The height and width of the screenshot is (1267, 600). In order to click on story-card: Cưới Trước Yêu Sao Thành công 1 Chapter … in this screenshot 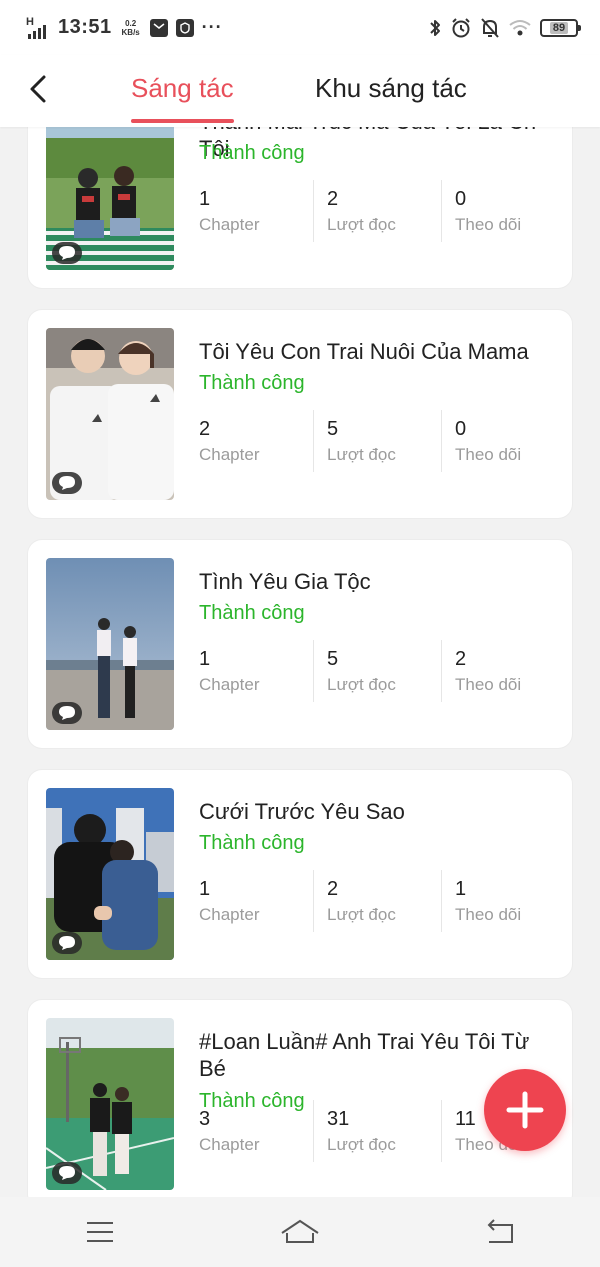, I will do `click(300, 874)`.